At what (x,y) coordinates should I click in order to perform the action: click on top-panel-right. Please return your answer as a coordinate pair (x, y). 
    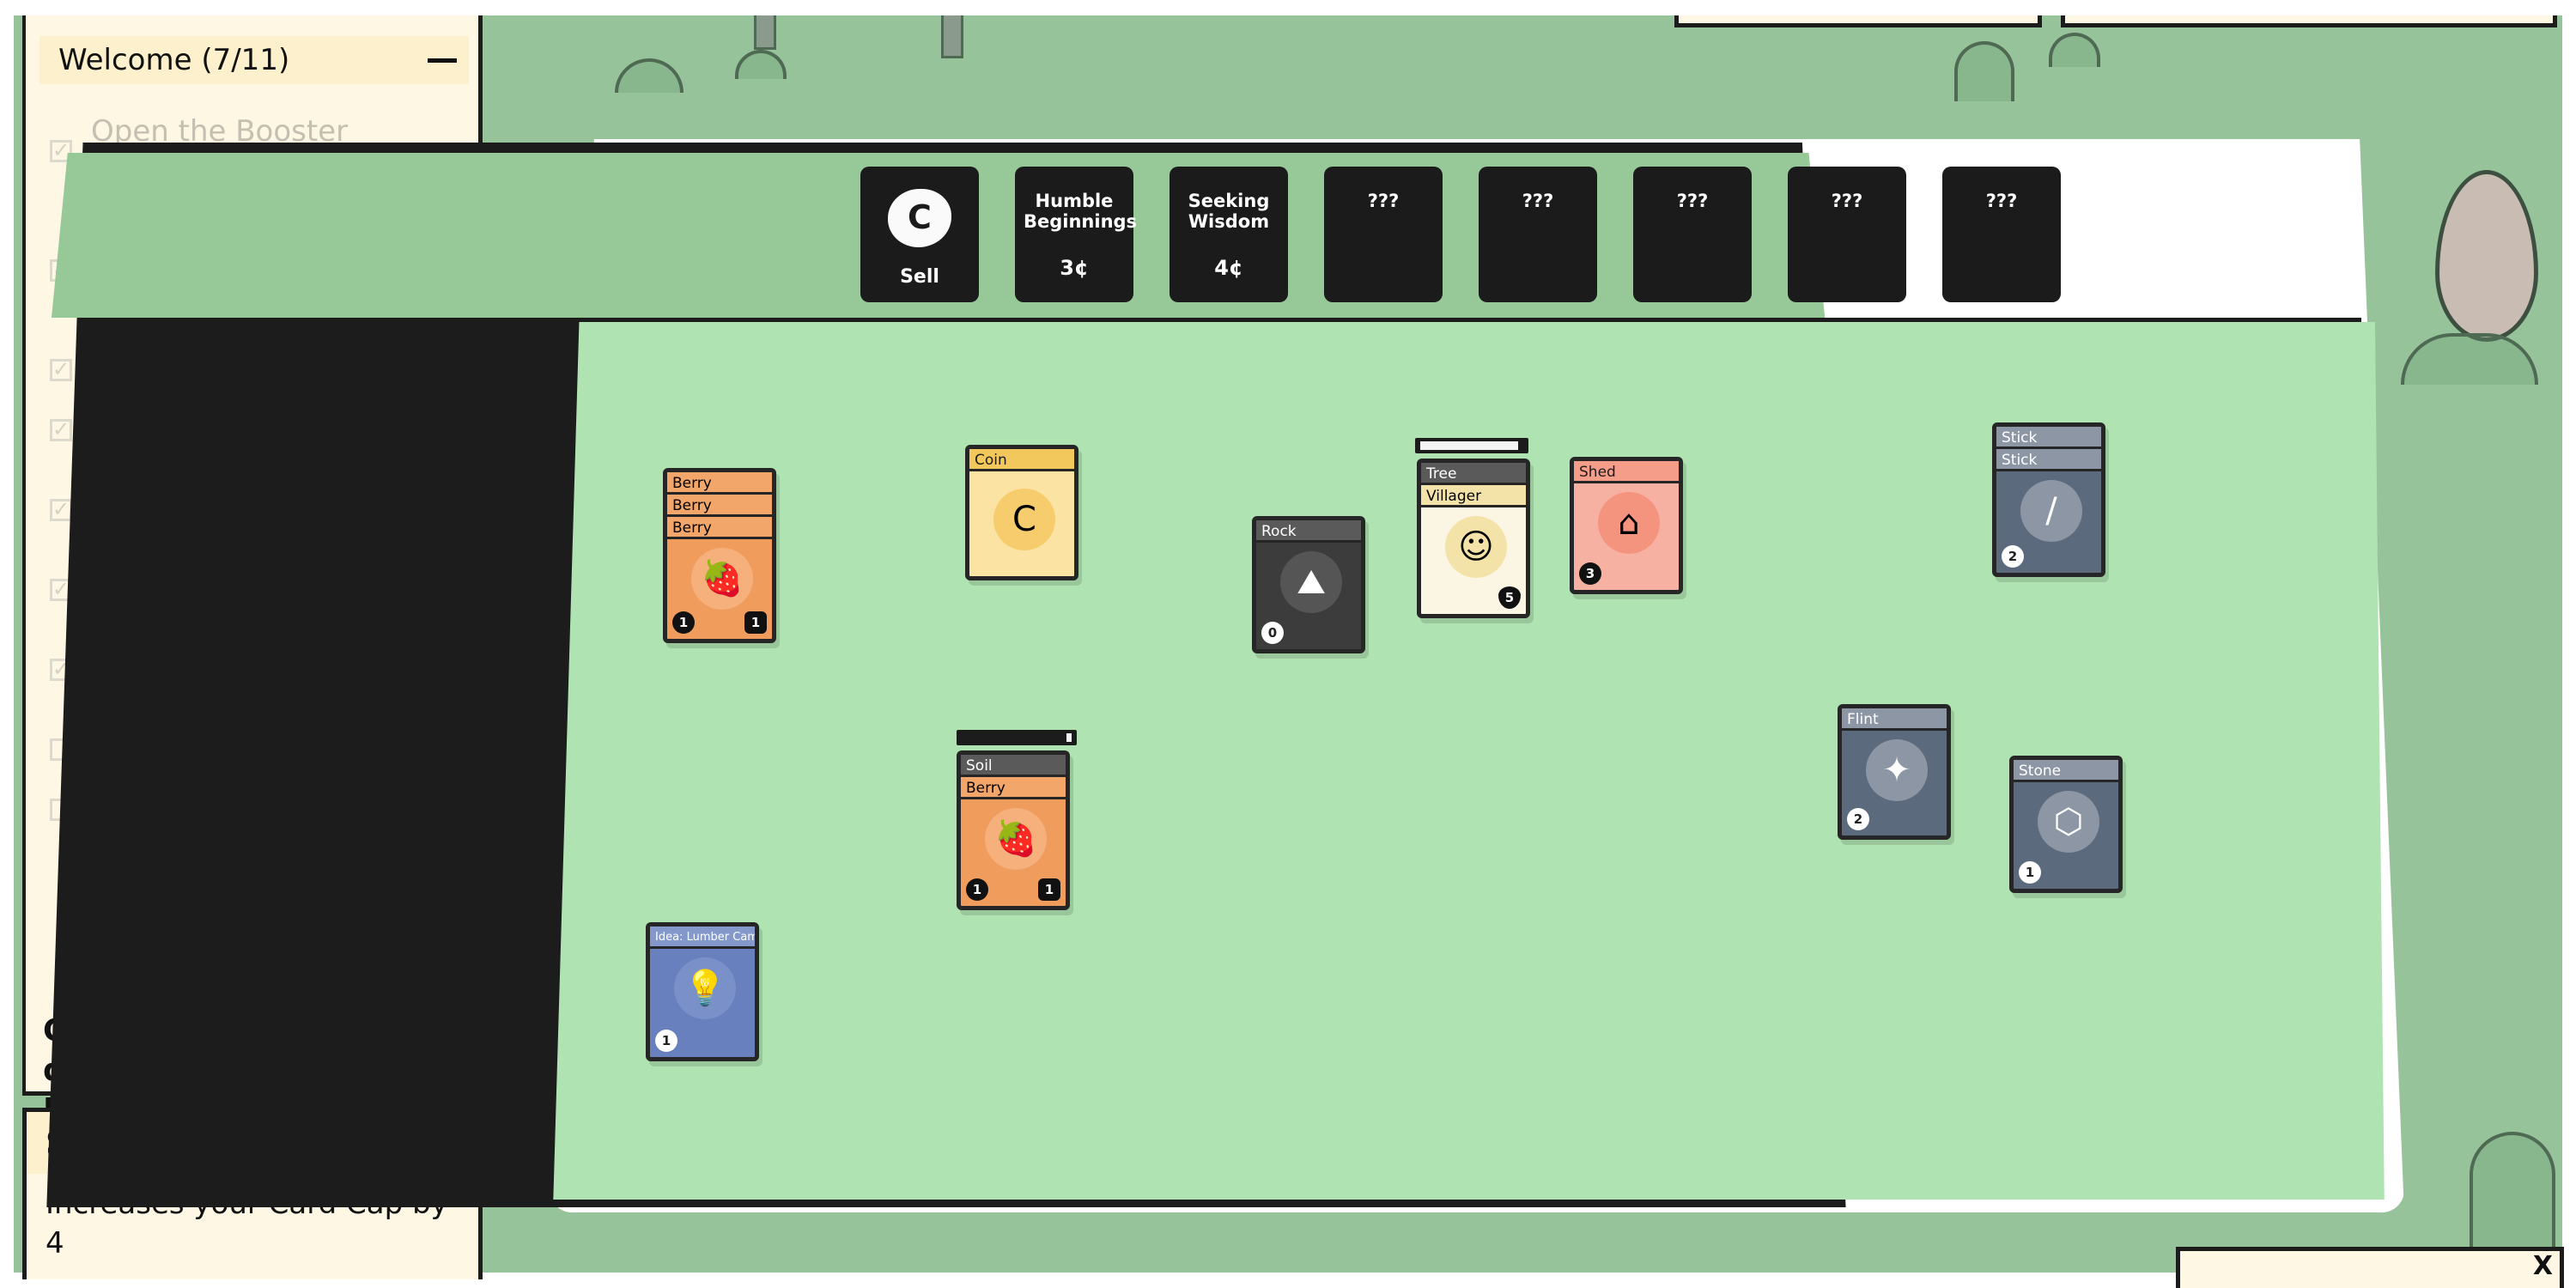
    Looking at the image, I should click on (2309, 21).